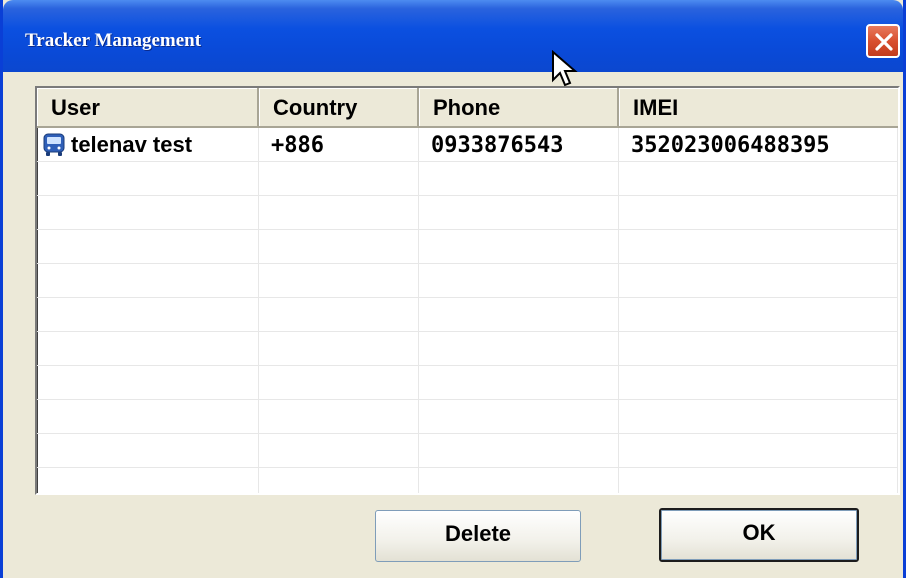 The height and width of the screenshot is (578, 906). What do you see at coordinates (478, 536) in the screenshot?
I see `delete-button: Delete` at bounding box center [478, 536].